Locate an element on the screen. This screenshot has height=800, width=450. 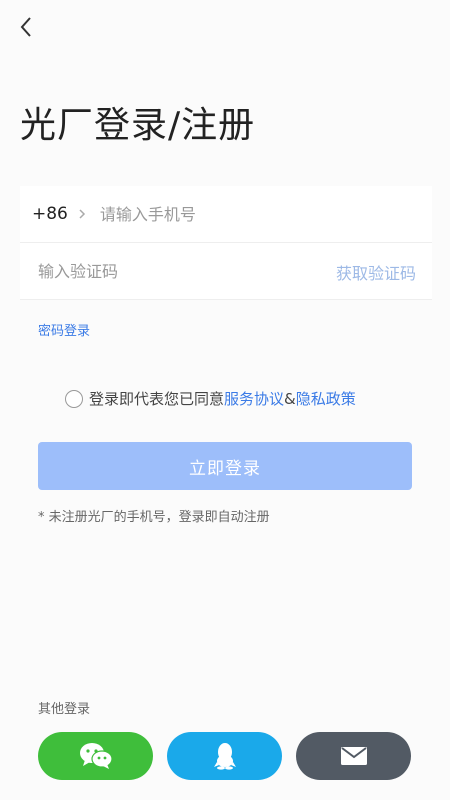
phone-row: +86 is located at coordinates (226, 214).